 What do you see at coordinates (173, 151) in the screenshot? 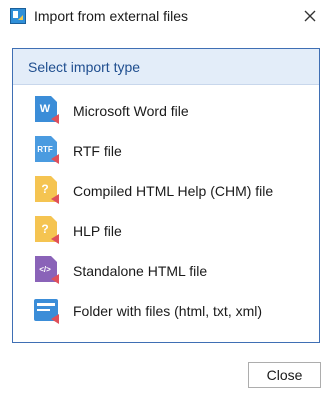
I see `import-item-rtf: RTF RTF file` at bounding box center [173, 151].